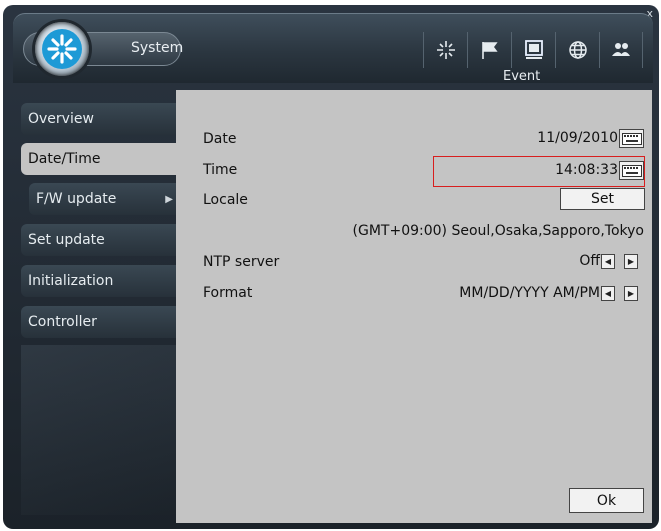  I want to click on ntp-label: NTP server, so click(241, 262).